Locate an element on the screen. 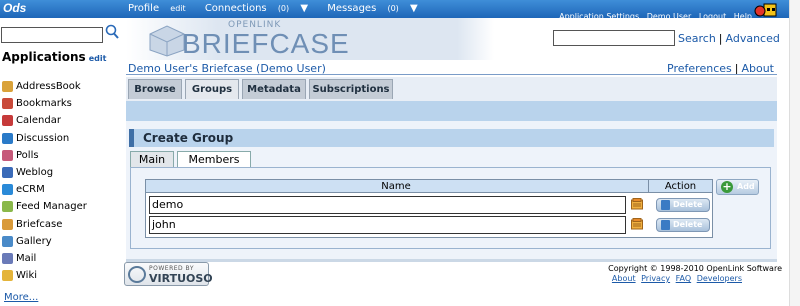  profile-menu: Profile edit is located at coordinates (161, 8).